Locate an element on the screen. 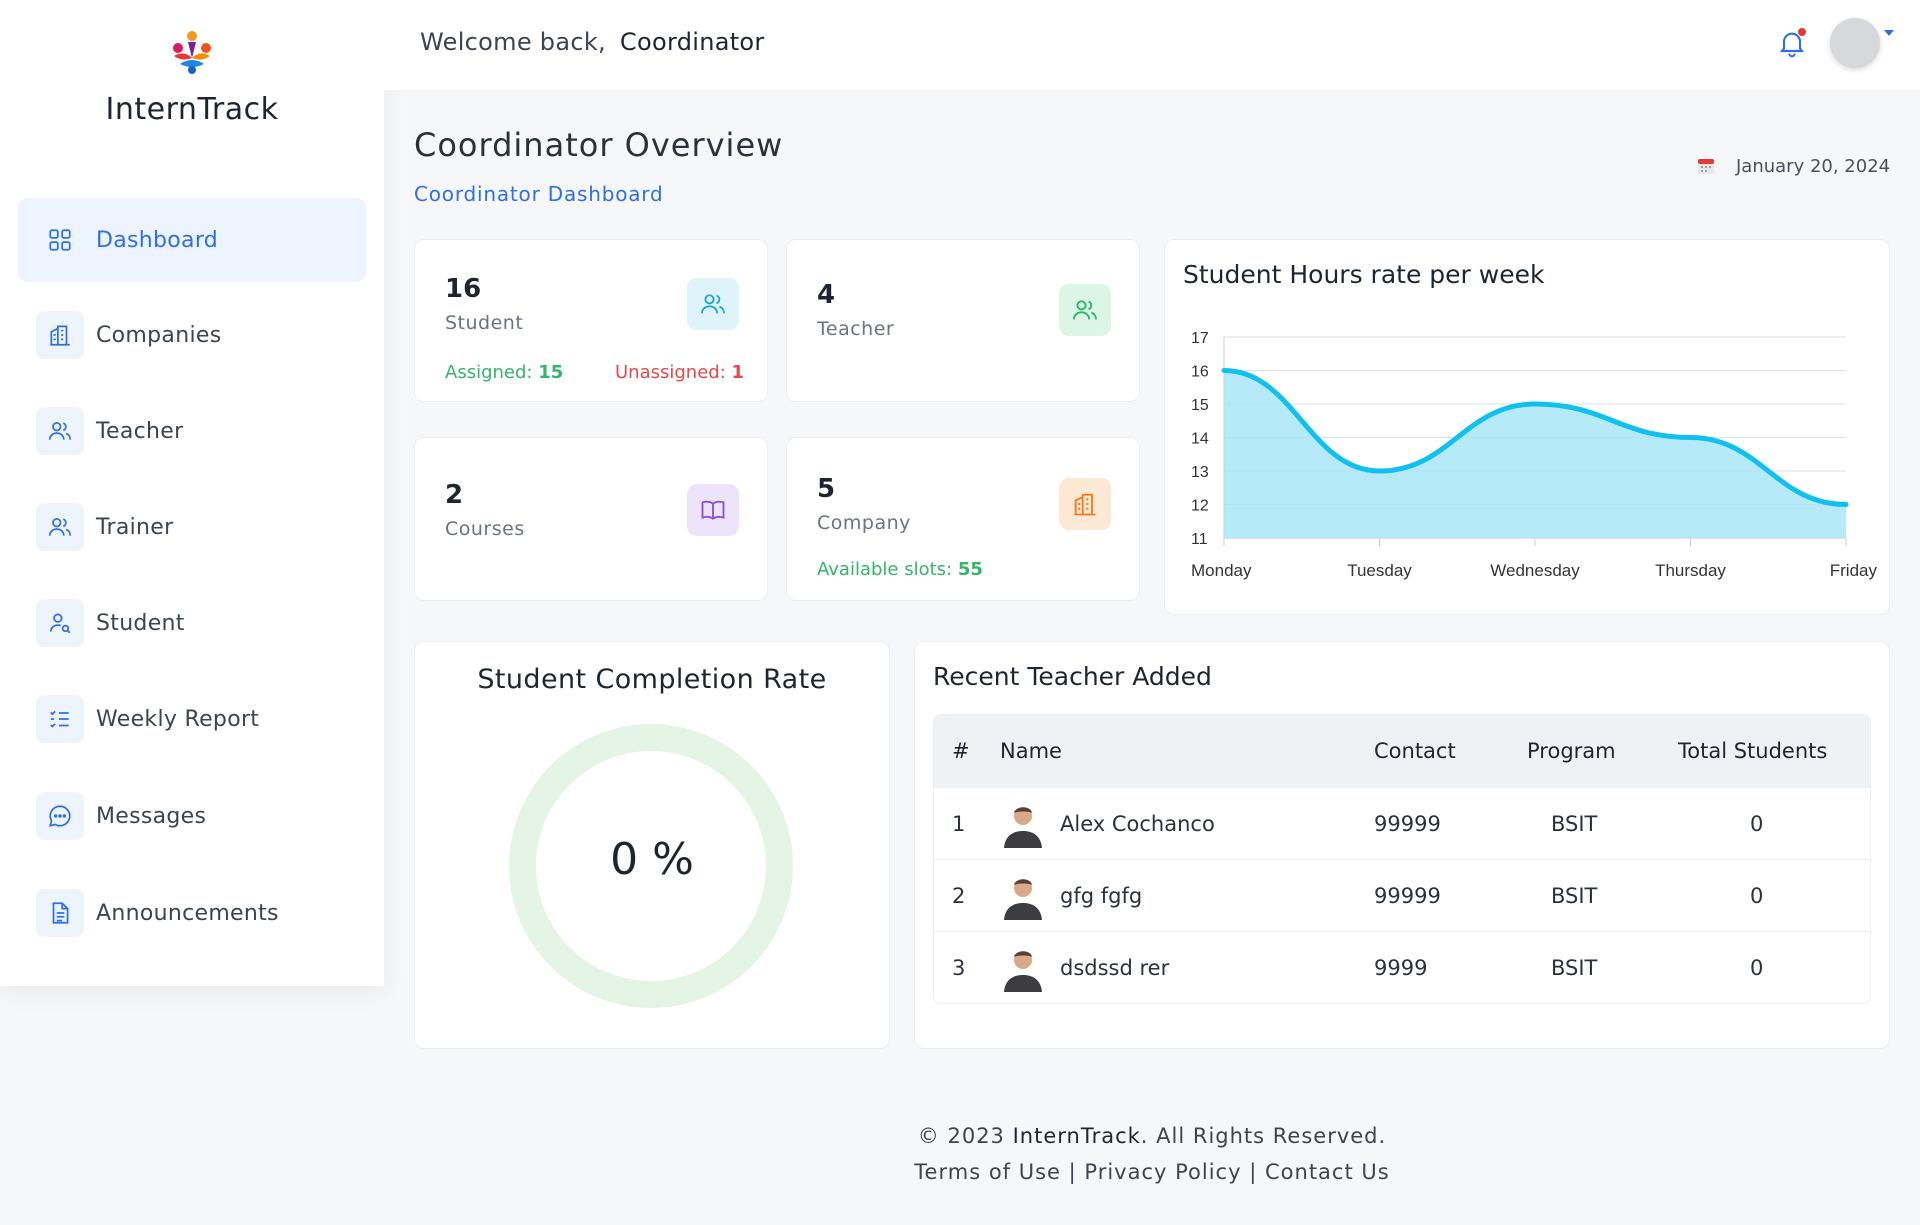 The image size is (1920, 1225). table-title: Recent Teacher Added is located at coordinates (1072, 676).